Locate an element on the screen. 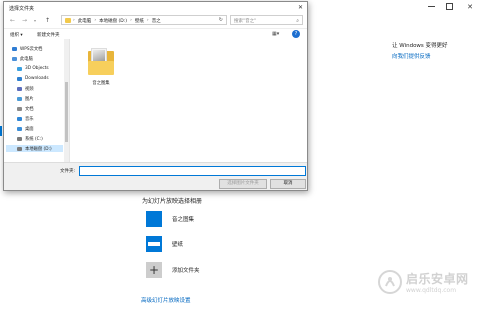 This screenshot has width=500, height=311. nav-item-label: 文档 is located at coordinates (29, 109).